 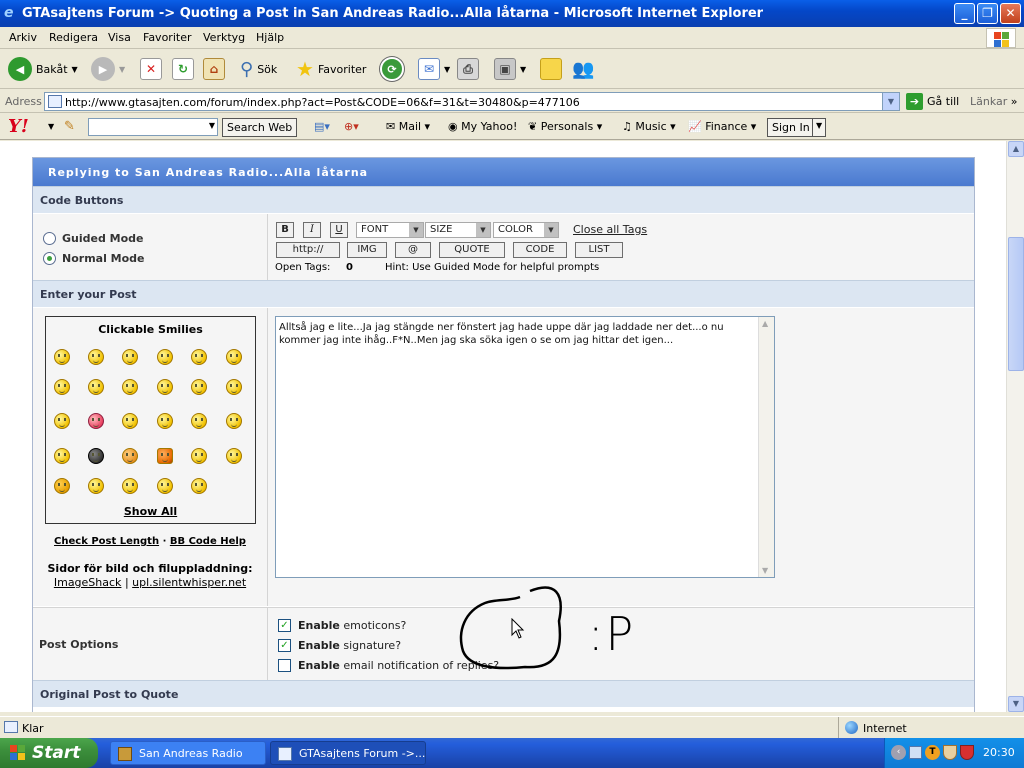 I want to click on forward-dropdown-icon: ▼, so click(x=122, y=69).